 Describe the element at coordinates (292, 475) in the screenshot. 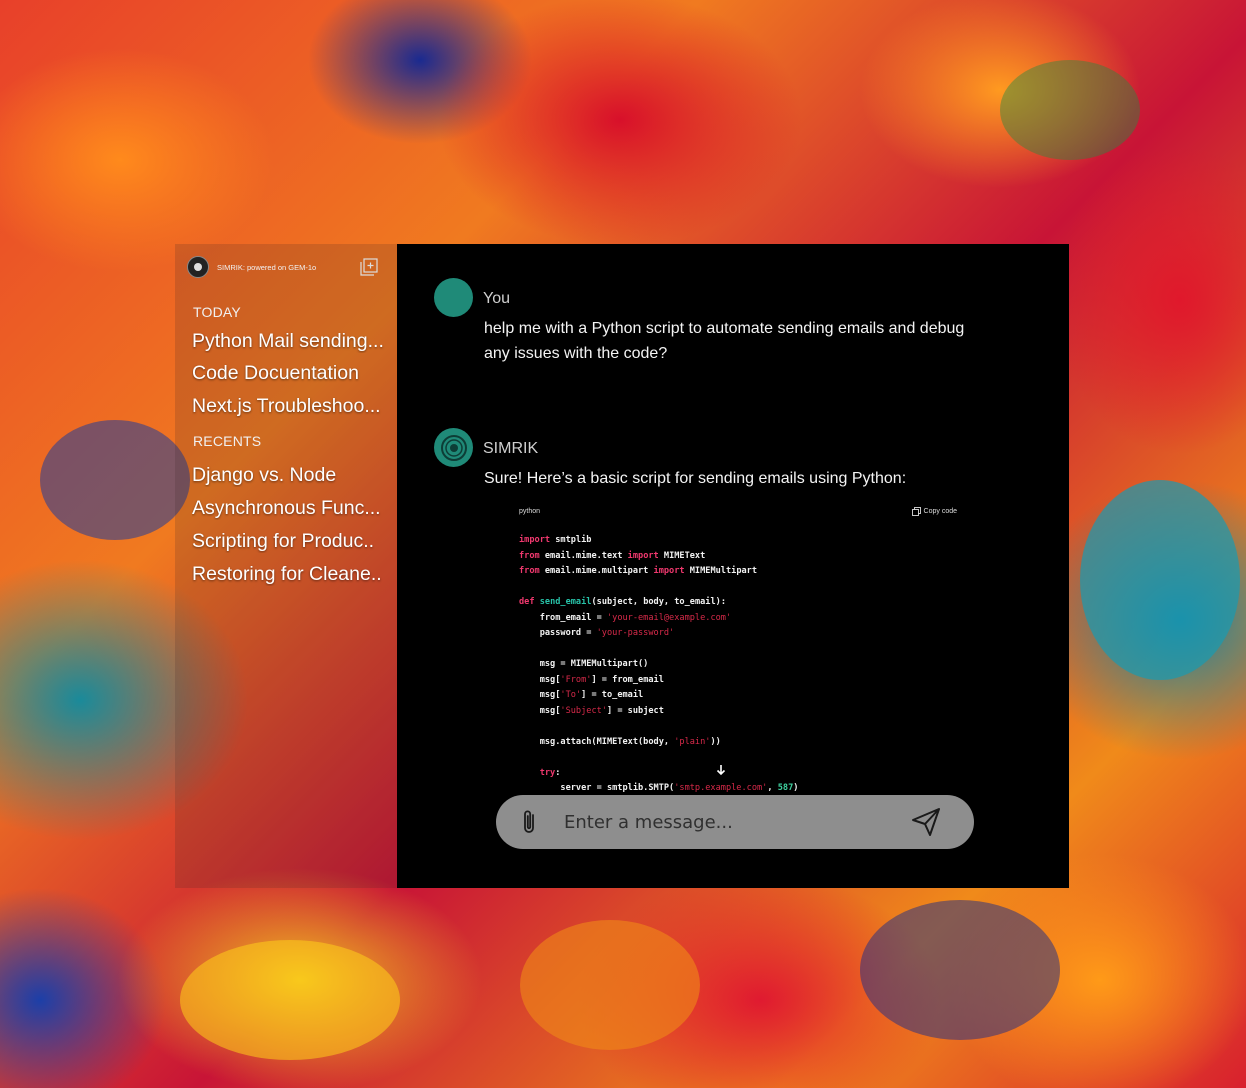

I see `sidebar-item-django: Django vs. Node` at that location.